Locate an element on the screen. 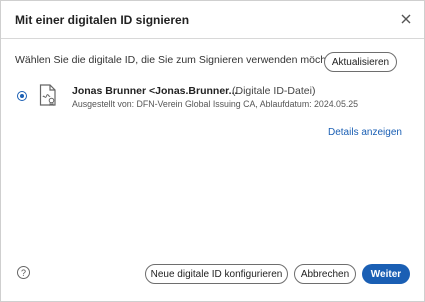 The height and width of the screenshot is (302, 425). close-icon-glyph is located at coordinates (406, 19).